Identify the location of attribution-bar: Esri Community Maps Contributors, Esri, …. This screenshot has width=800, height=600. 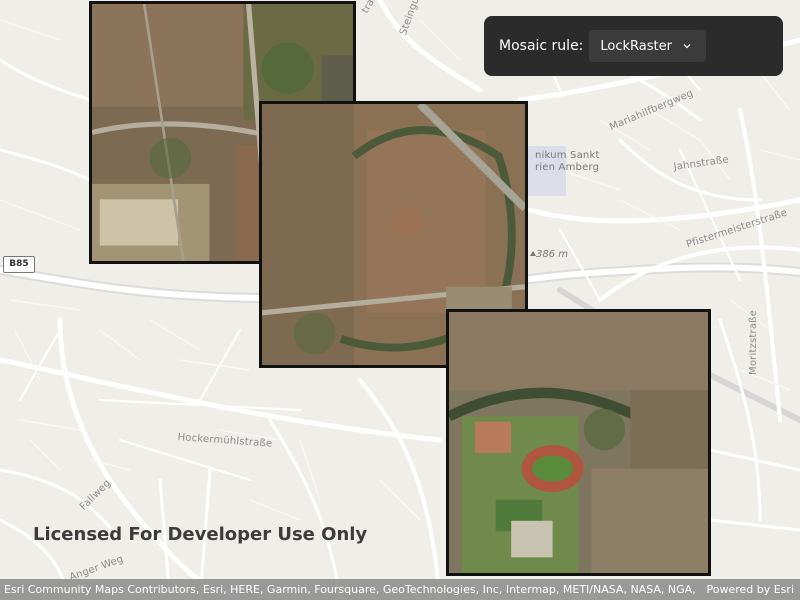
(400, 589).